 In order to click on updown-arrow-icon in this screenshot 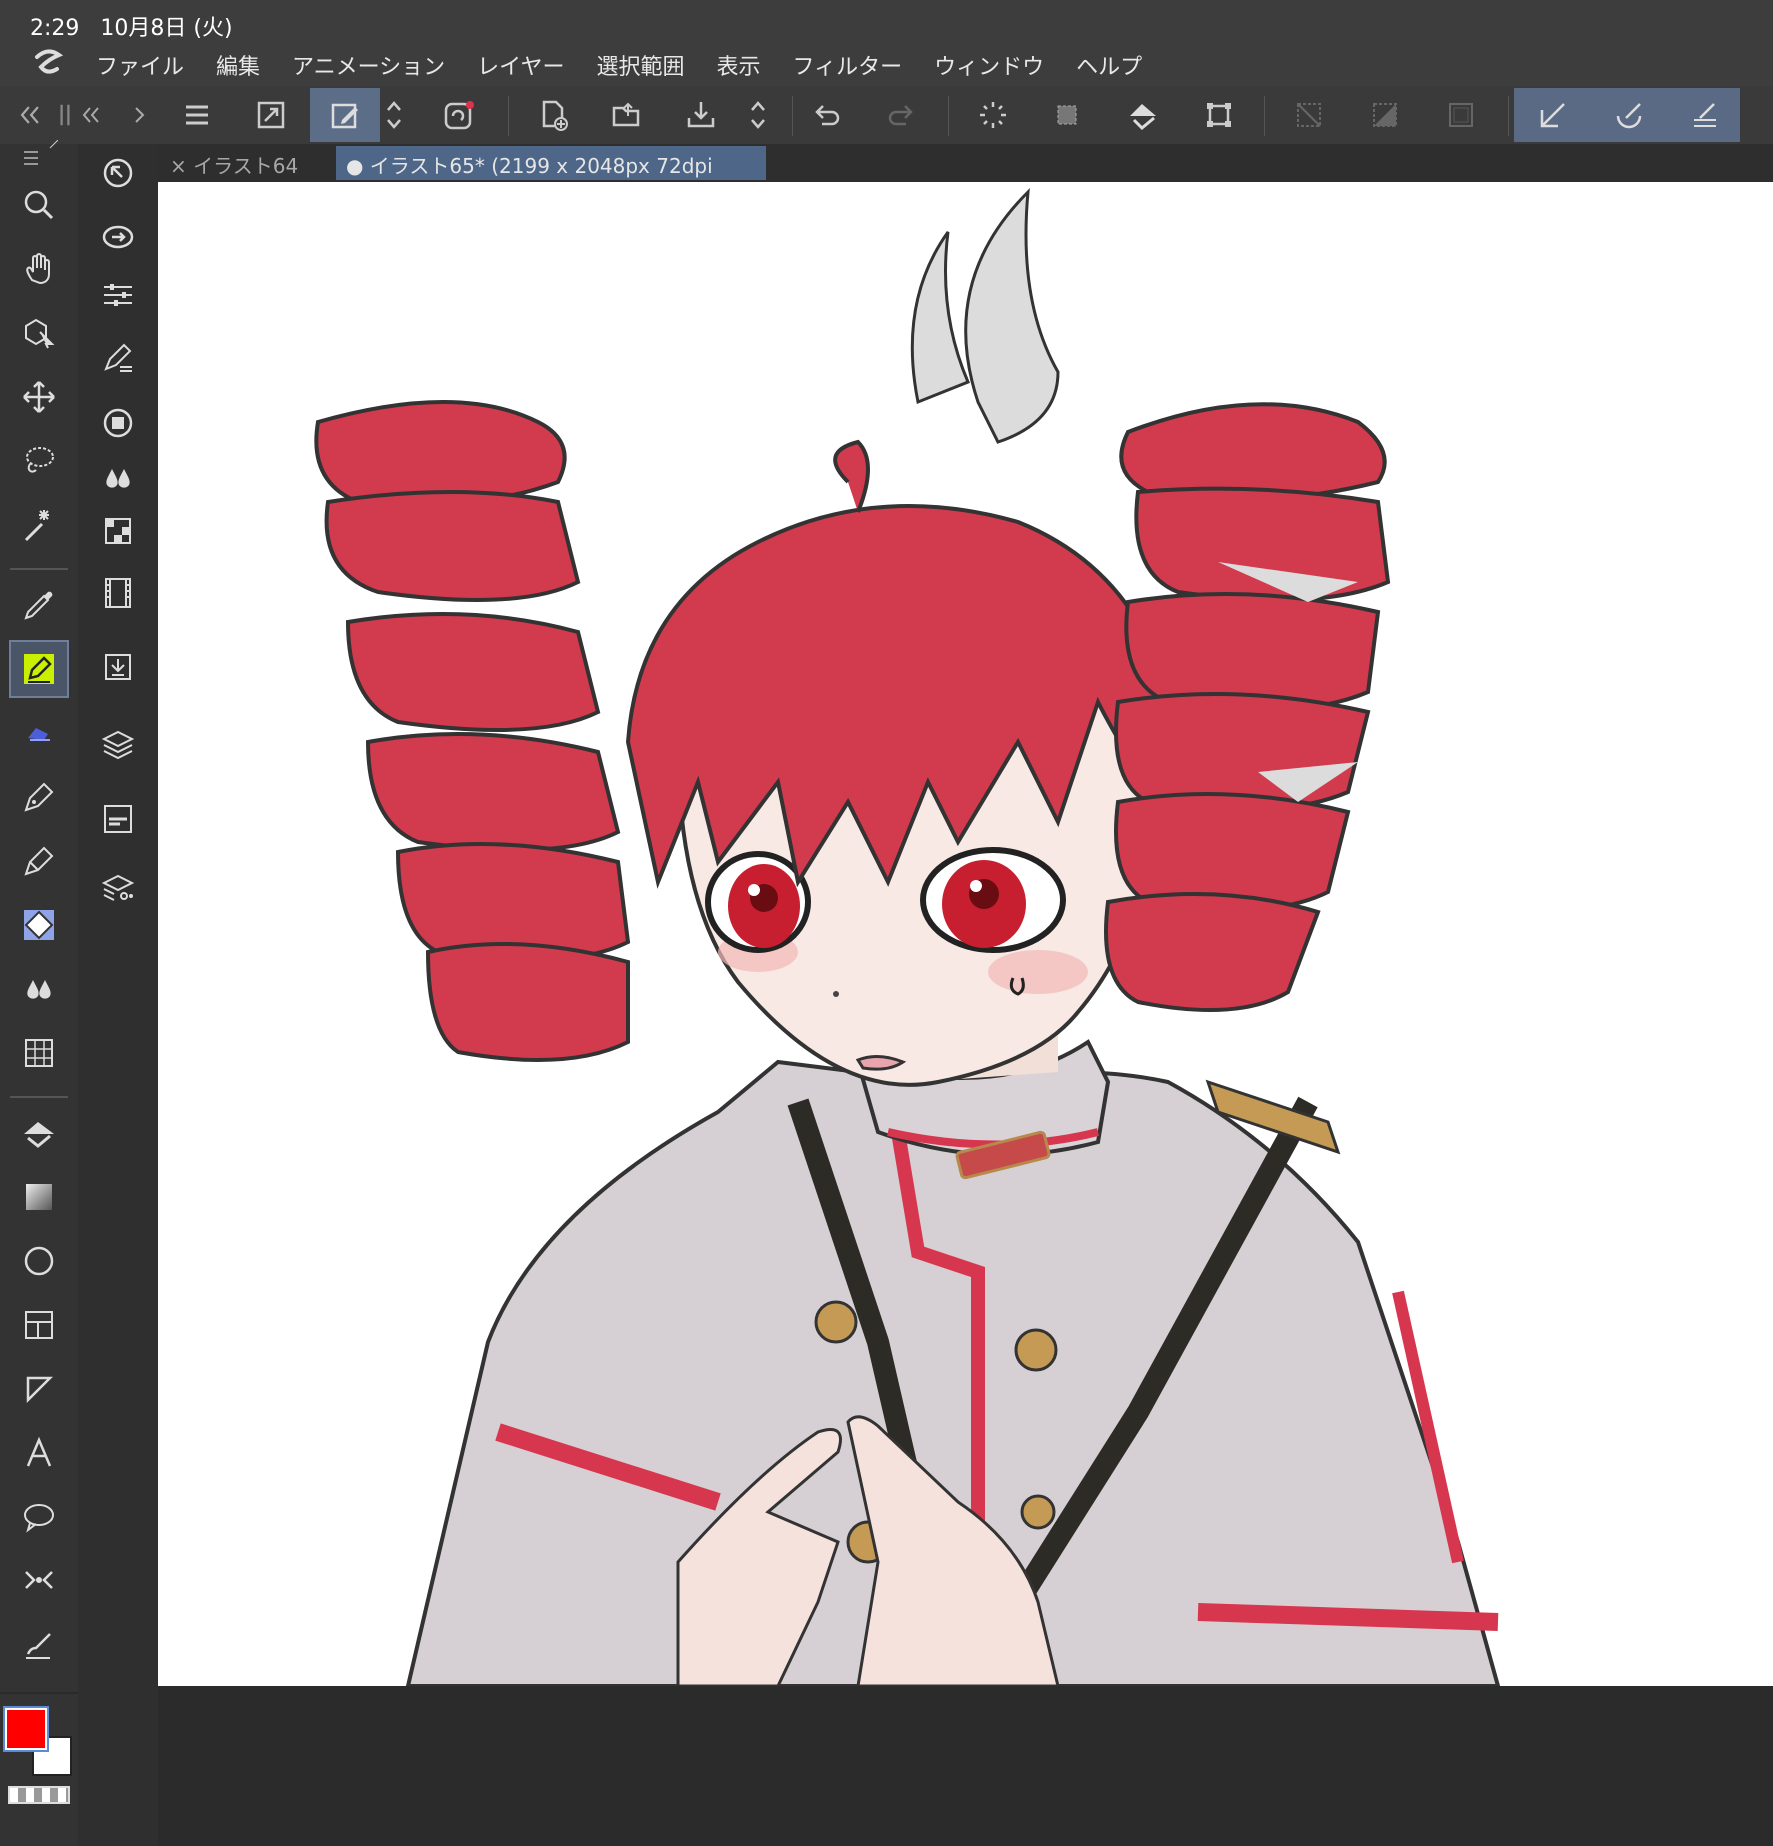, I will do `click(394, 115)`.